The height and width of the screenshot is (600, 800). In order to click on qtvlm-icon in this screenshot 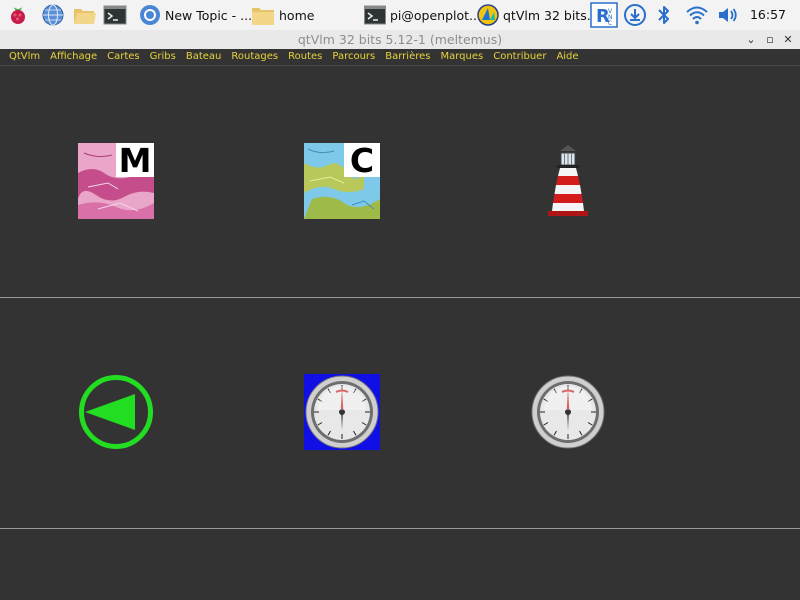, I will do `click(488, 15)`.